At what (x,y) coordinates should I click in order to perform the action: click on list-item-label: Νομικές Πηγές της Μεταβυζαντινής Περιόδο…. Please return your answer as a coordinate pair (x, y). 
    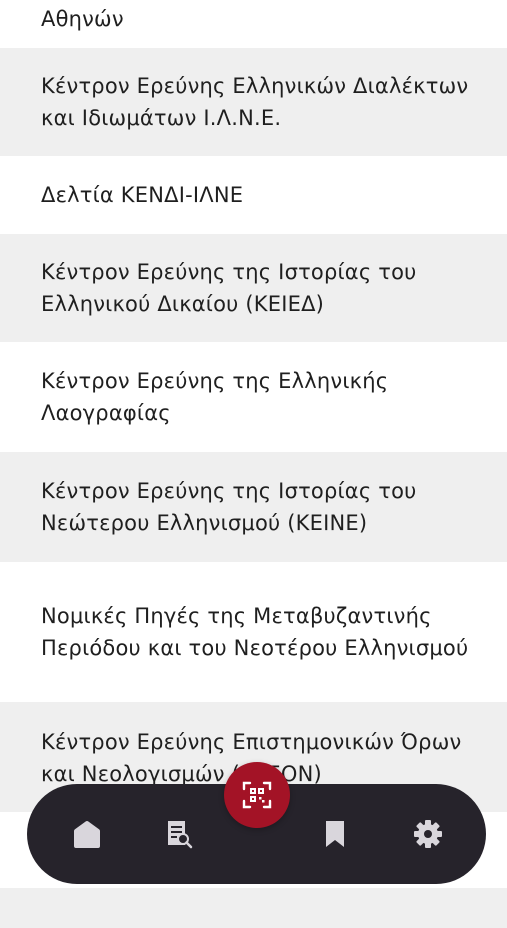
    Looking at the image, I should click on (255, 632).